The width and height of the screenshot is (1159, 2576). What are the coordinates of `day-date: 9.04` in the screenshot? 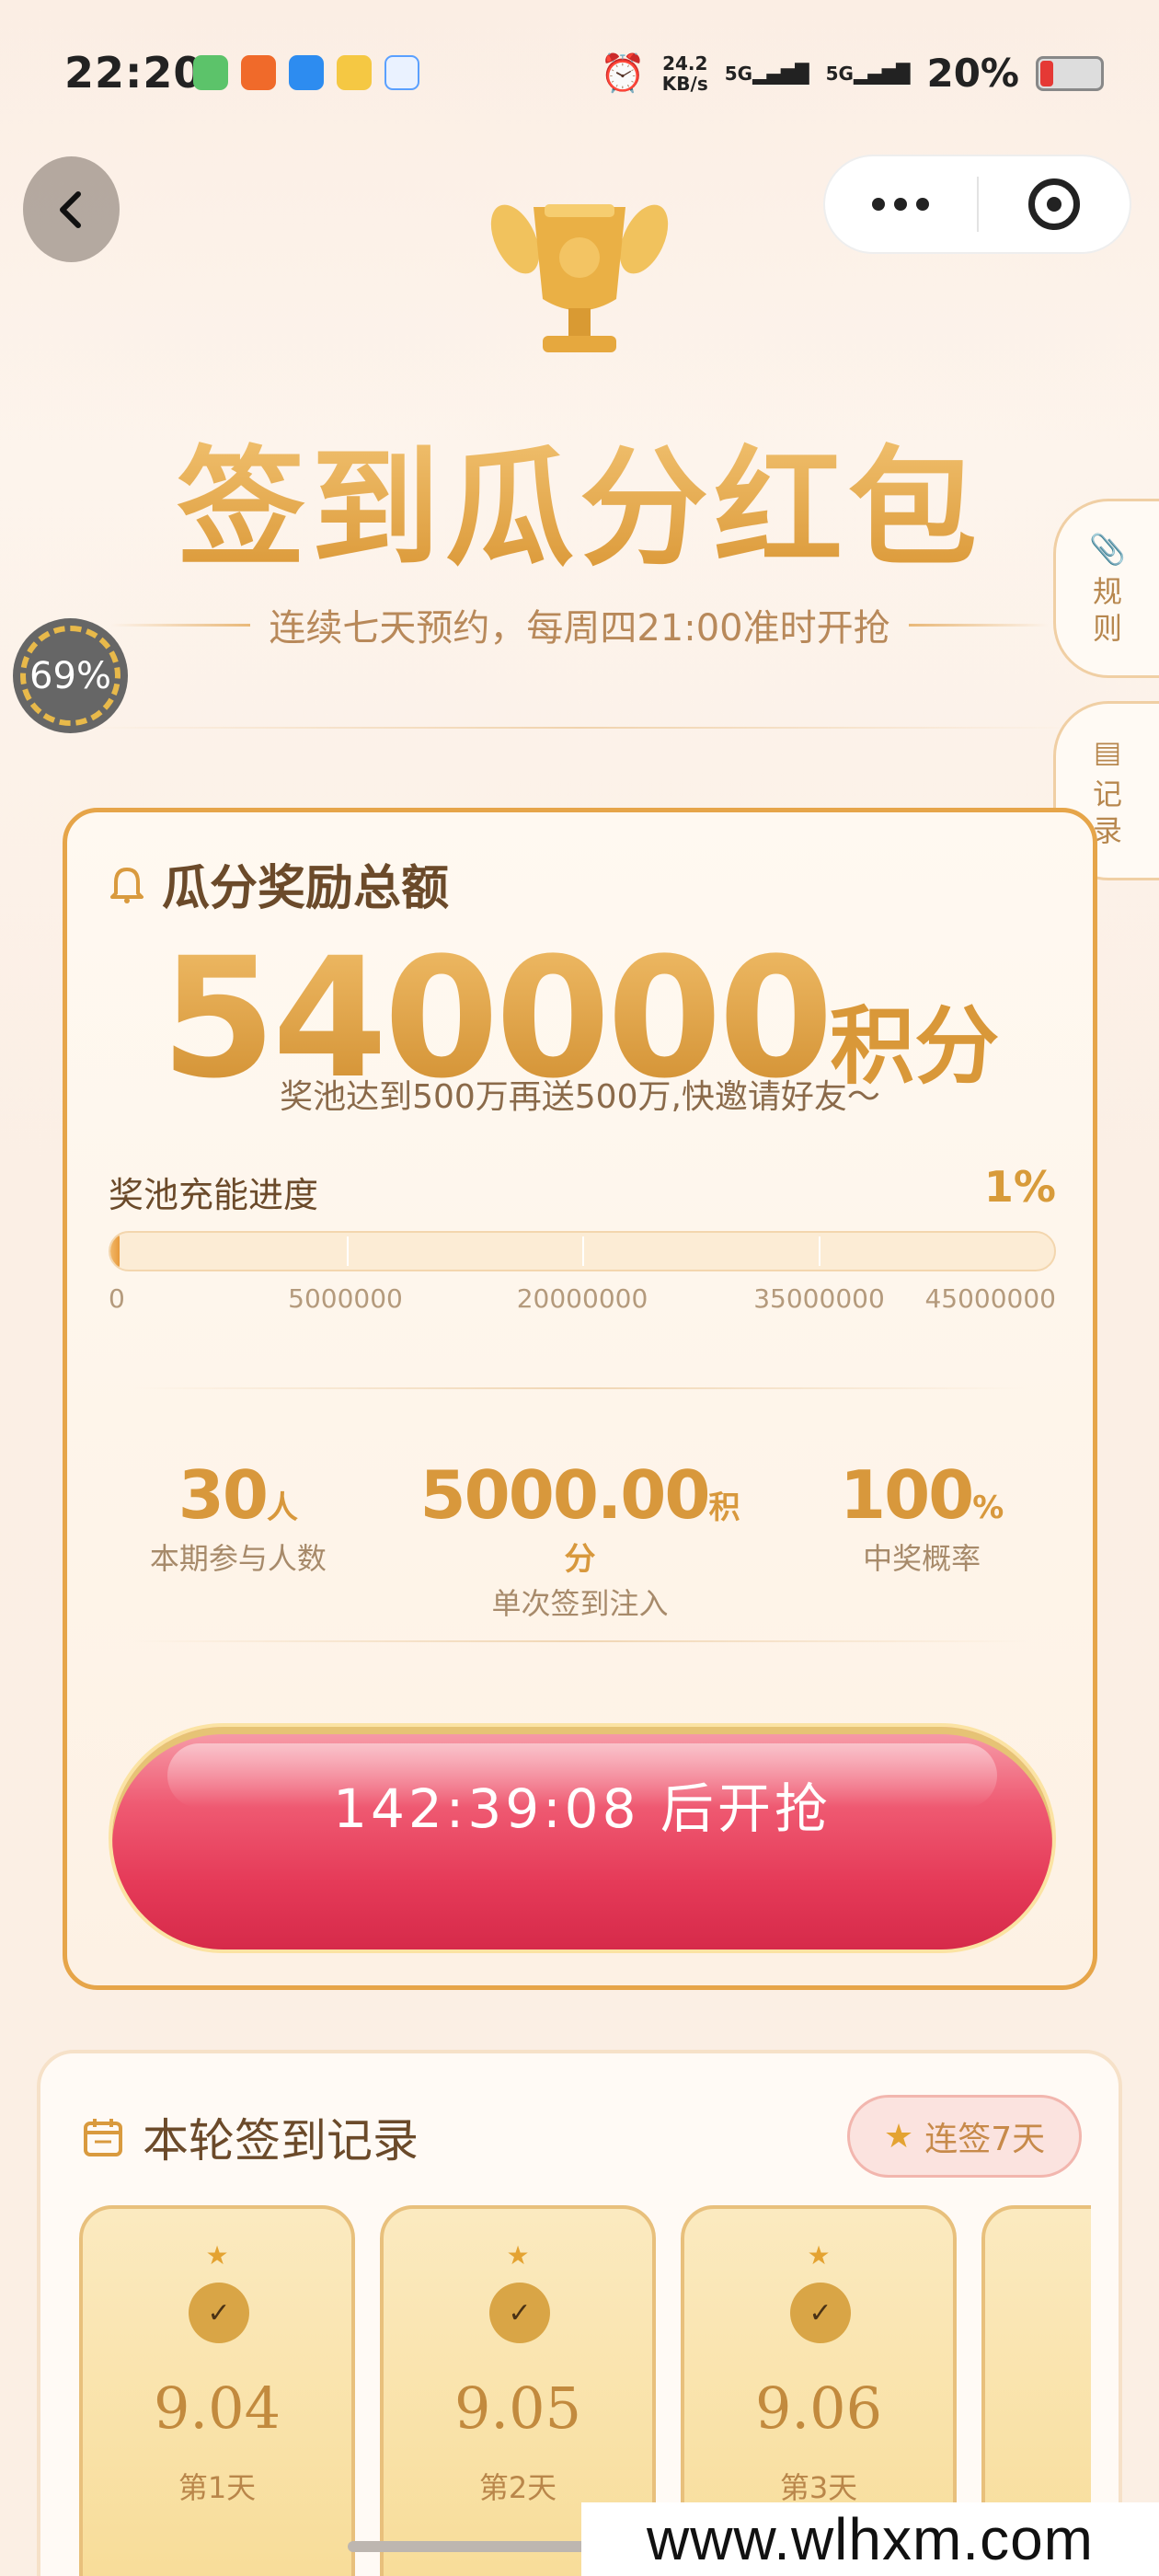 It's located at (217, 2408).